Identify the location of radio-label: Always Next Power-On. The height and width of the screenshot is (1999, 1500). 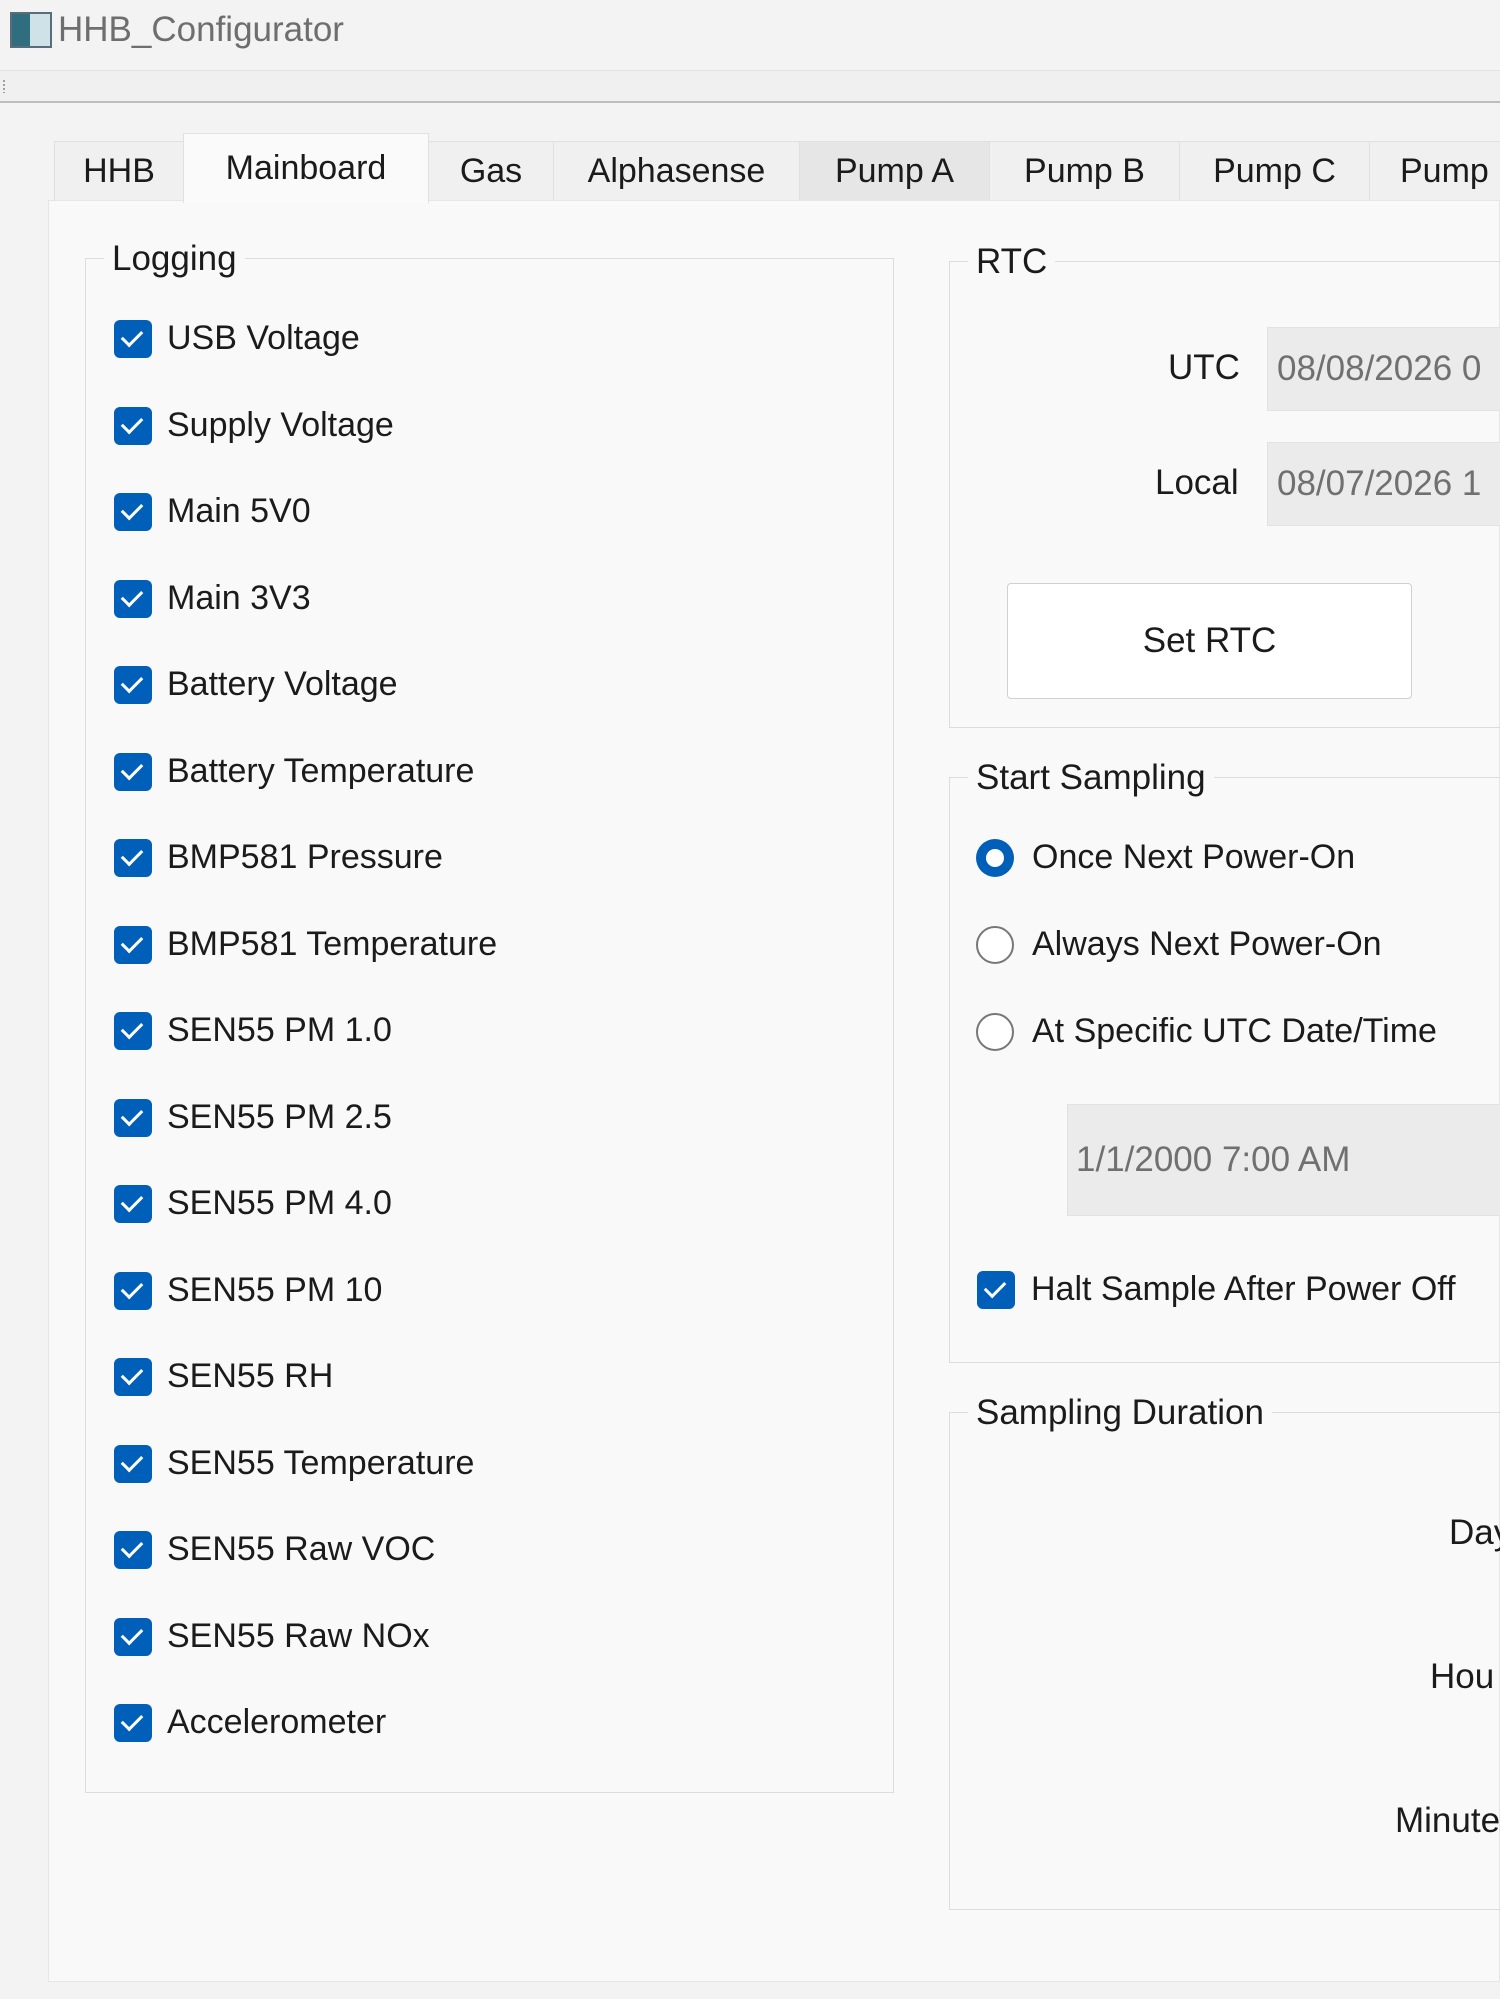
(1207, 944).